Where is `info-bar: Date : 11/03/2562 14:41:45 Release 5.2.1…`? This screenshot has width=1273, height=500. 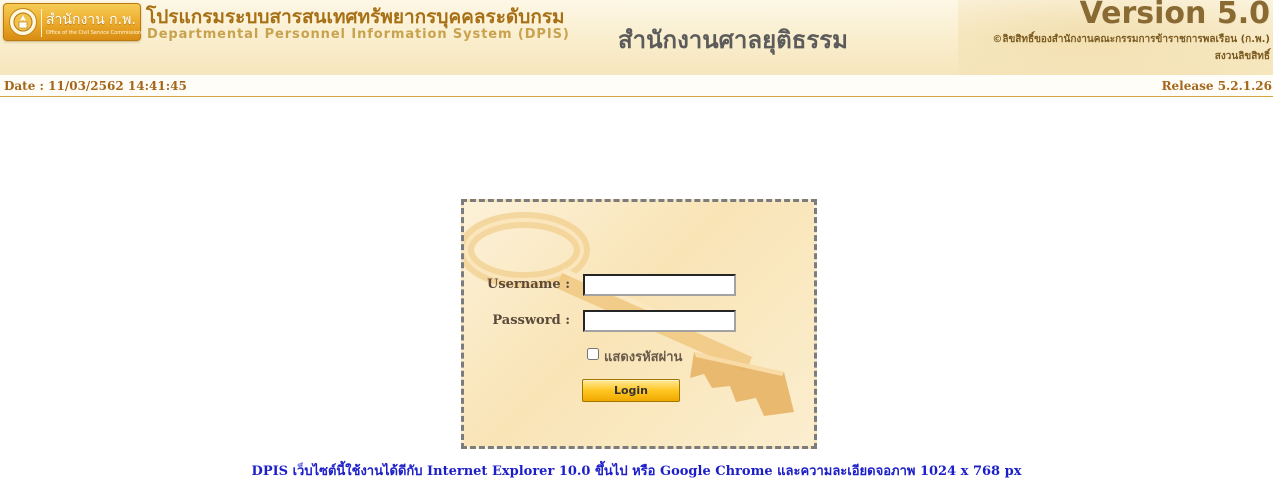 info-bar: Date : 11/03/2562 14:41:45 Release 5.2.1… is located at coordinates (636, 86).